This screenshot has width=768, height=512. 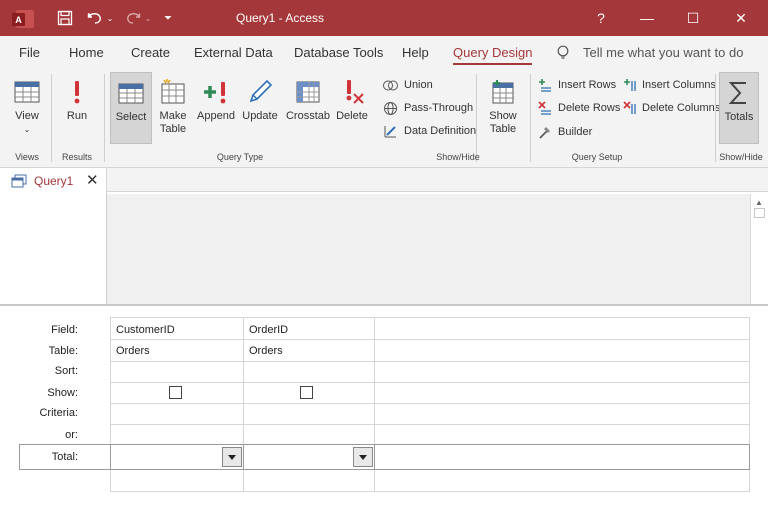 I want to click on builder-label: Builder, so click(x=575, y=132).